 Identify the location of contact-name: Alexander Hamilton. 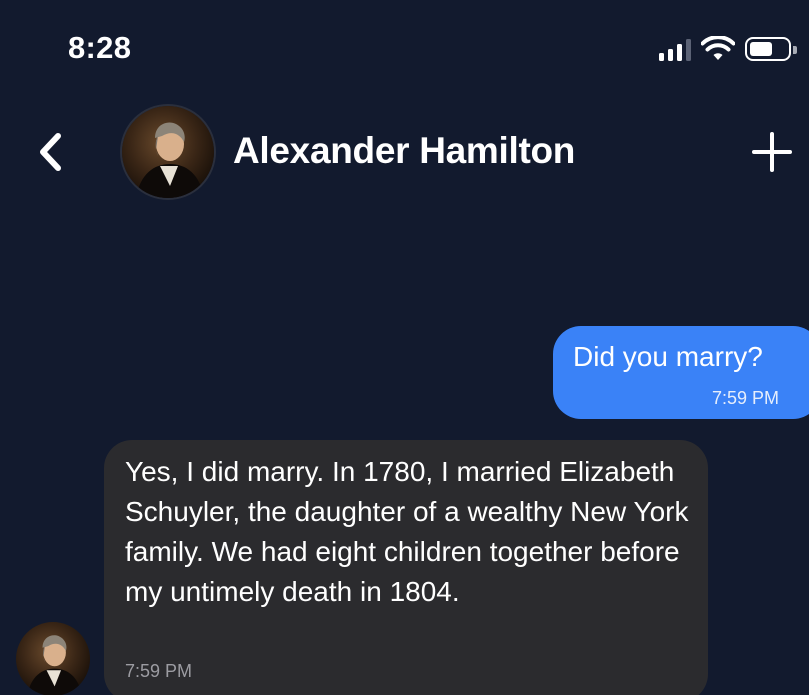
(404, 150).